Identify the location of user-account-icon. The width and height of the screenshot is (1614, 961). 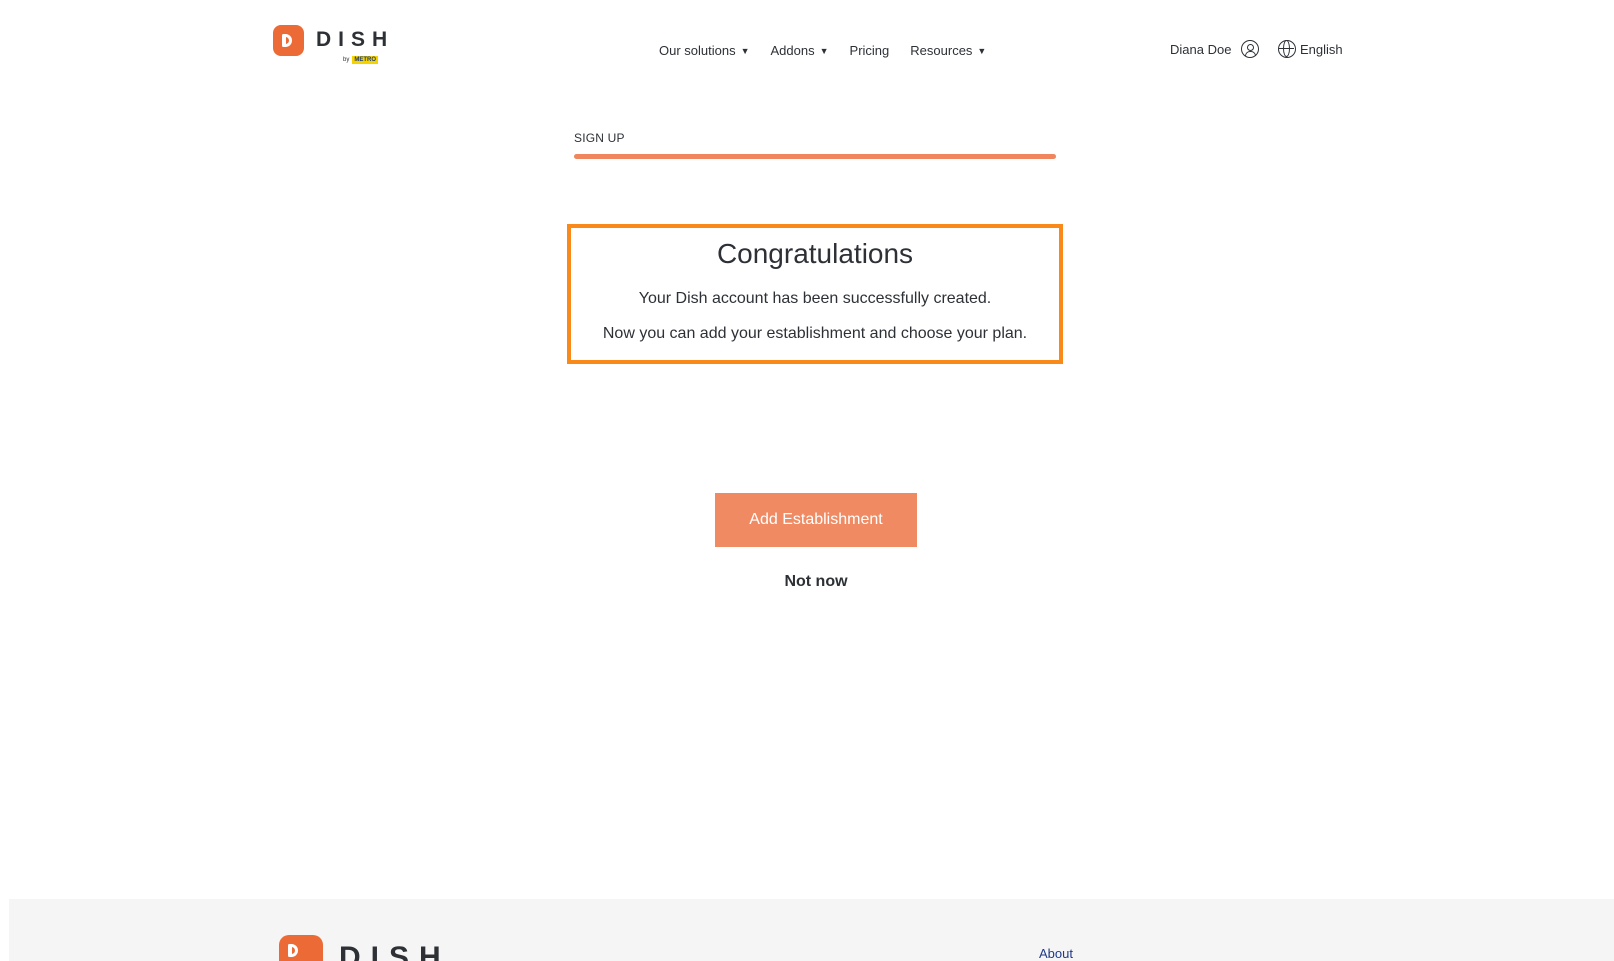
(1250, 49).